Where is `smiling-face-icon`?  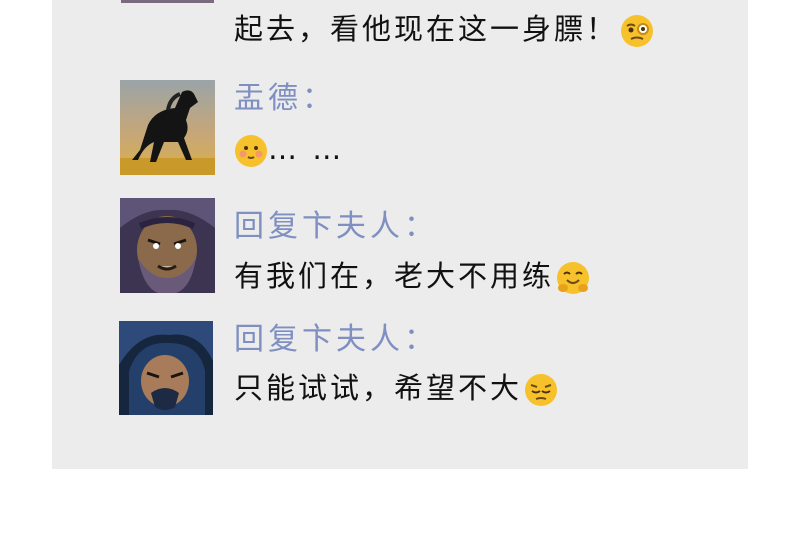
smiling-face-icon is located at coordinates (251, 151).